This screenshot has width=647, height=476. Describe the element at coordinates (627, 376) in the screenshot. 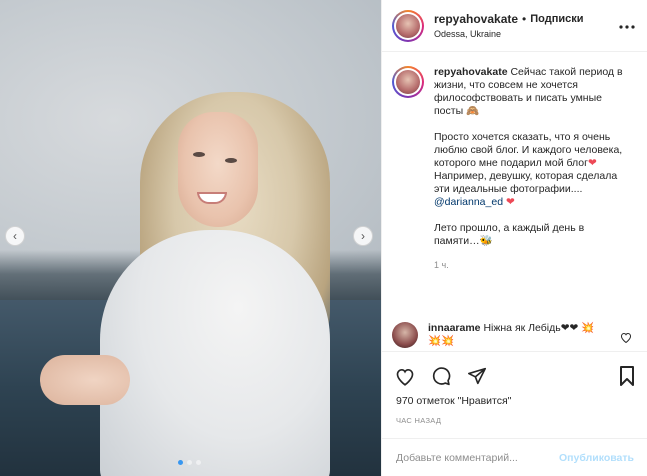

I see `bookmark-icon` at that location.